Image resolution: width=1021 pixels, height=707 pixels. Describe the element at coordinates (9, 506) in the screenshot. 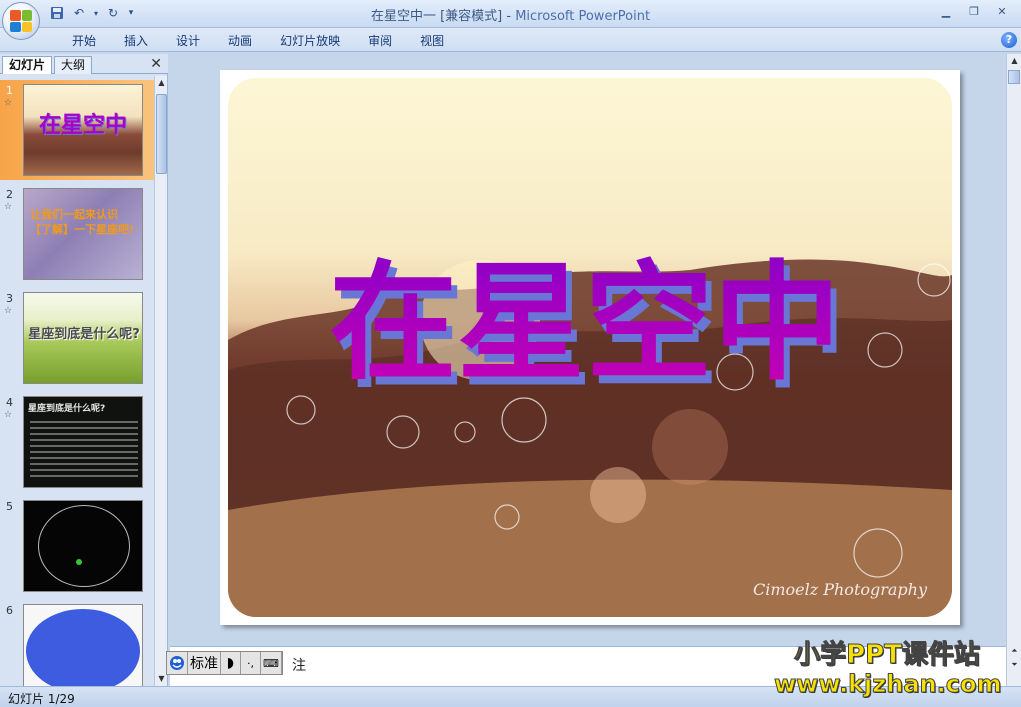

I see `slide-number: 5` at that location.